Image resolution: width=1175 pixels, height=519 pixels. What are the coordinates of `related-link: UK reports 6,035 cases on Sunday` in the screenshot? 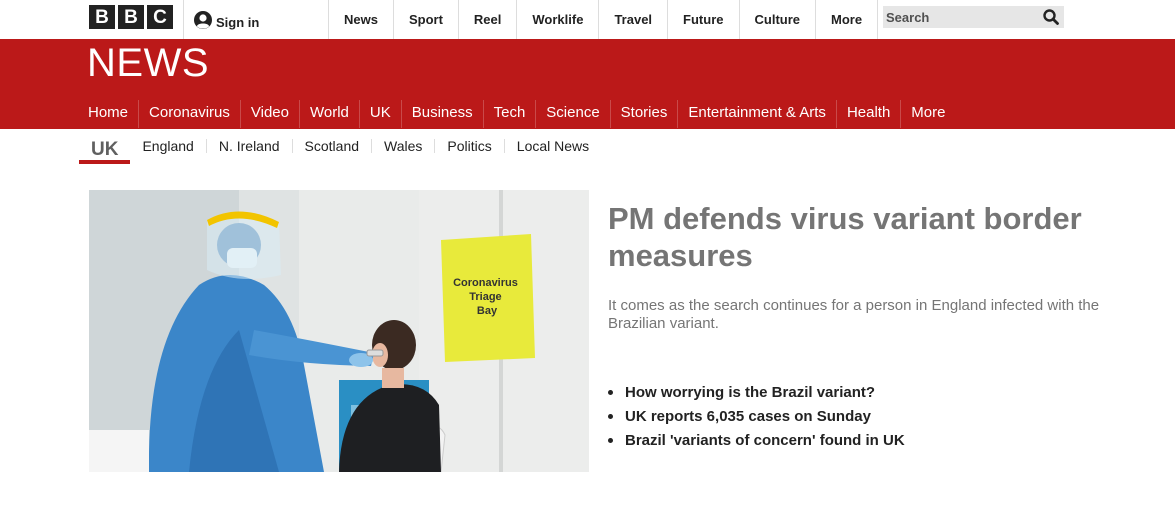 It's located at (756, 417).